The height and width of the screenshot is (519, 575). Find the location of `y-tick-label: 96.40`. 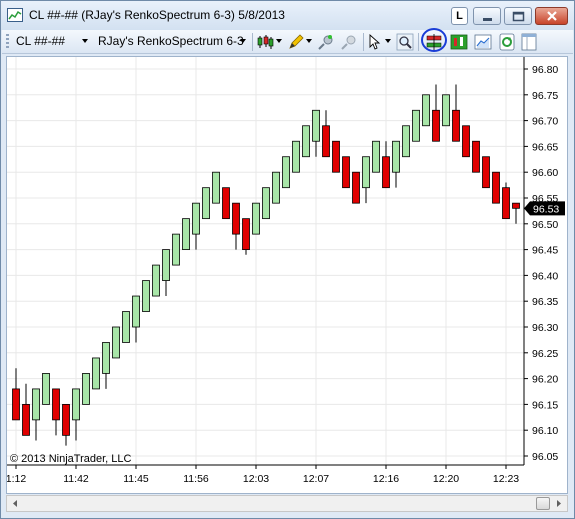

y-tick-label: 96.40 is located at coordinates (545, 276).